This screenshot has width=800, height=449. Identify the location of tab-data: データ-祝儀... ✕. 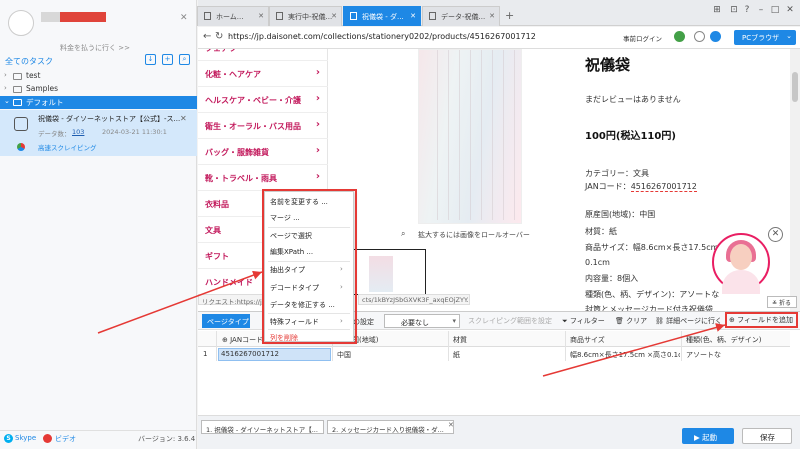
(461, 16).